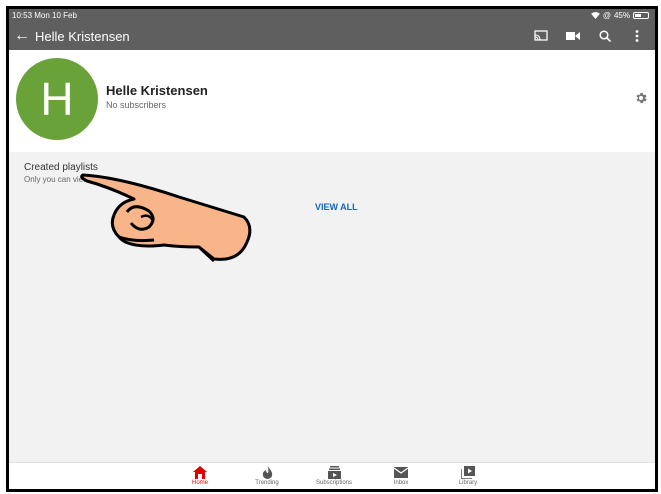  What do you see at coordinates (541, 36) in the screenshot?
I see `cast-icon` at bounding box center [541, 36].